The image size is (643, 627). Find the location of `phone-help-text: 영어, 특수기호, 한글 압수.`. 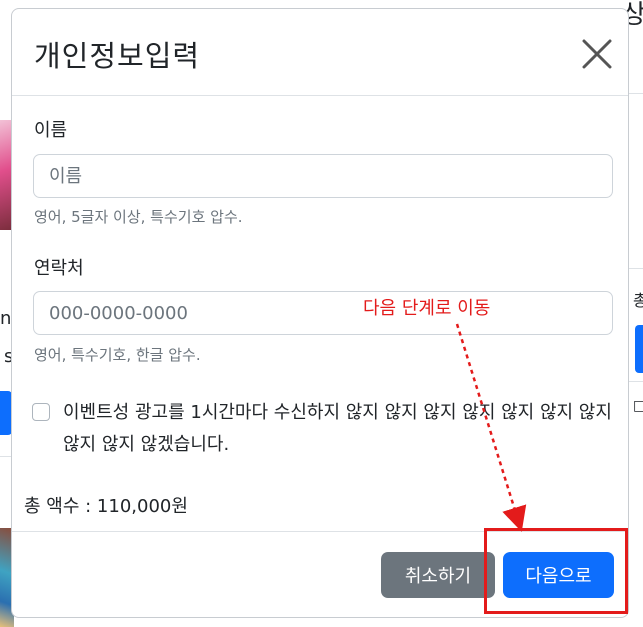

phone-help-text: 영어, 특수기호, 한글 압수. is located at coordinates (117, 355).